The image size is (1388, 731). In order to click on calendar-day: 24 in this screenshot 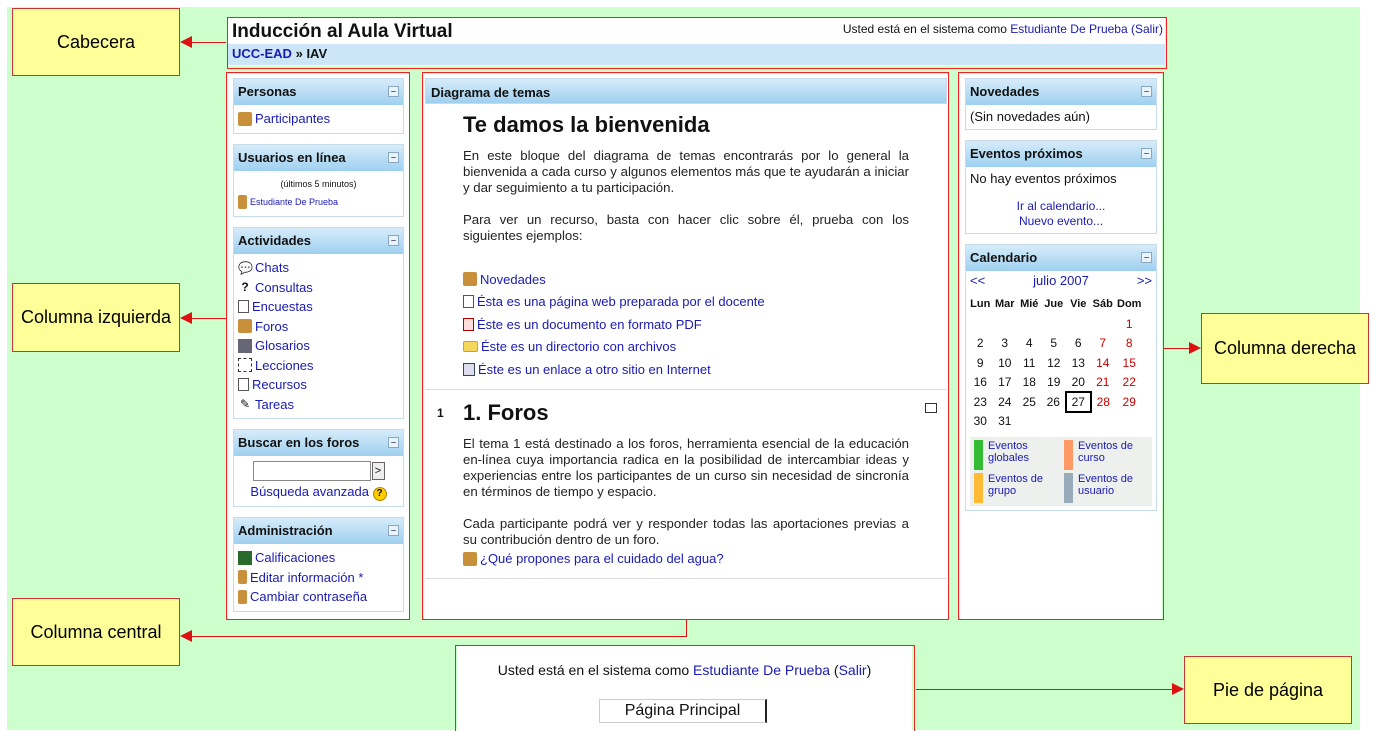, I will do `click(1005, 402)`.